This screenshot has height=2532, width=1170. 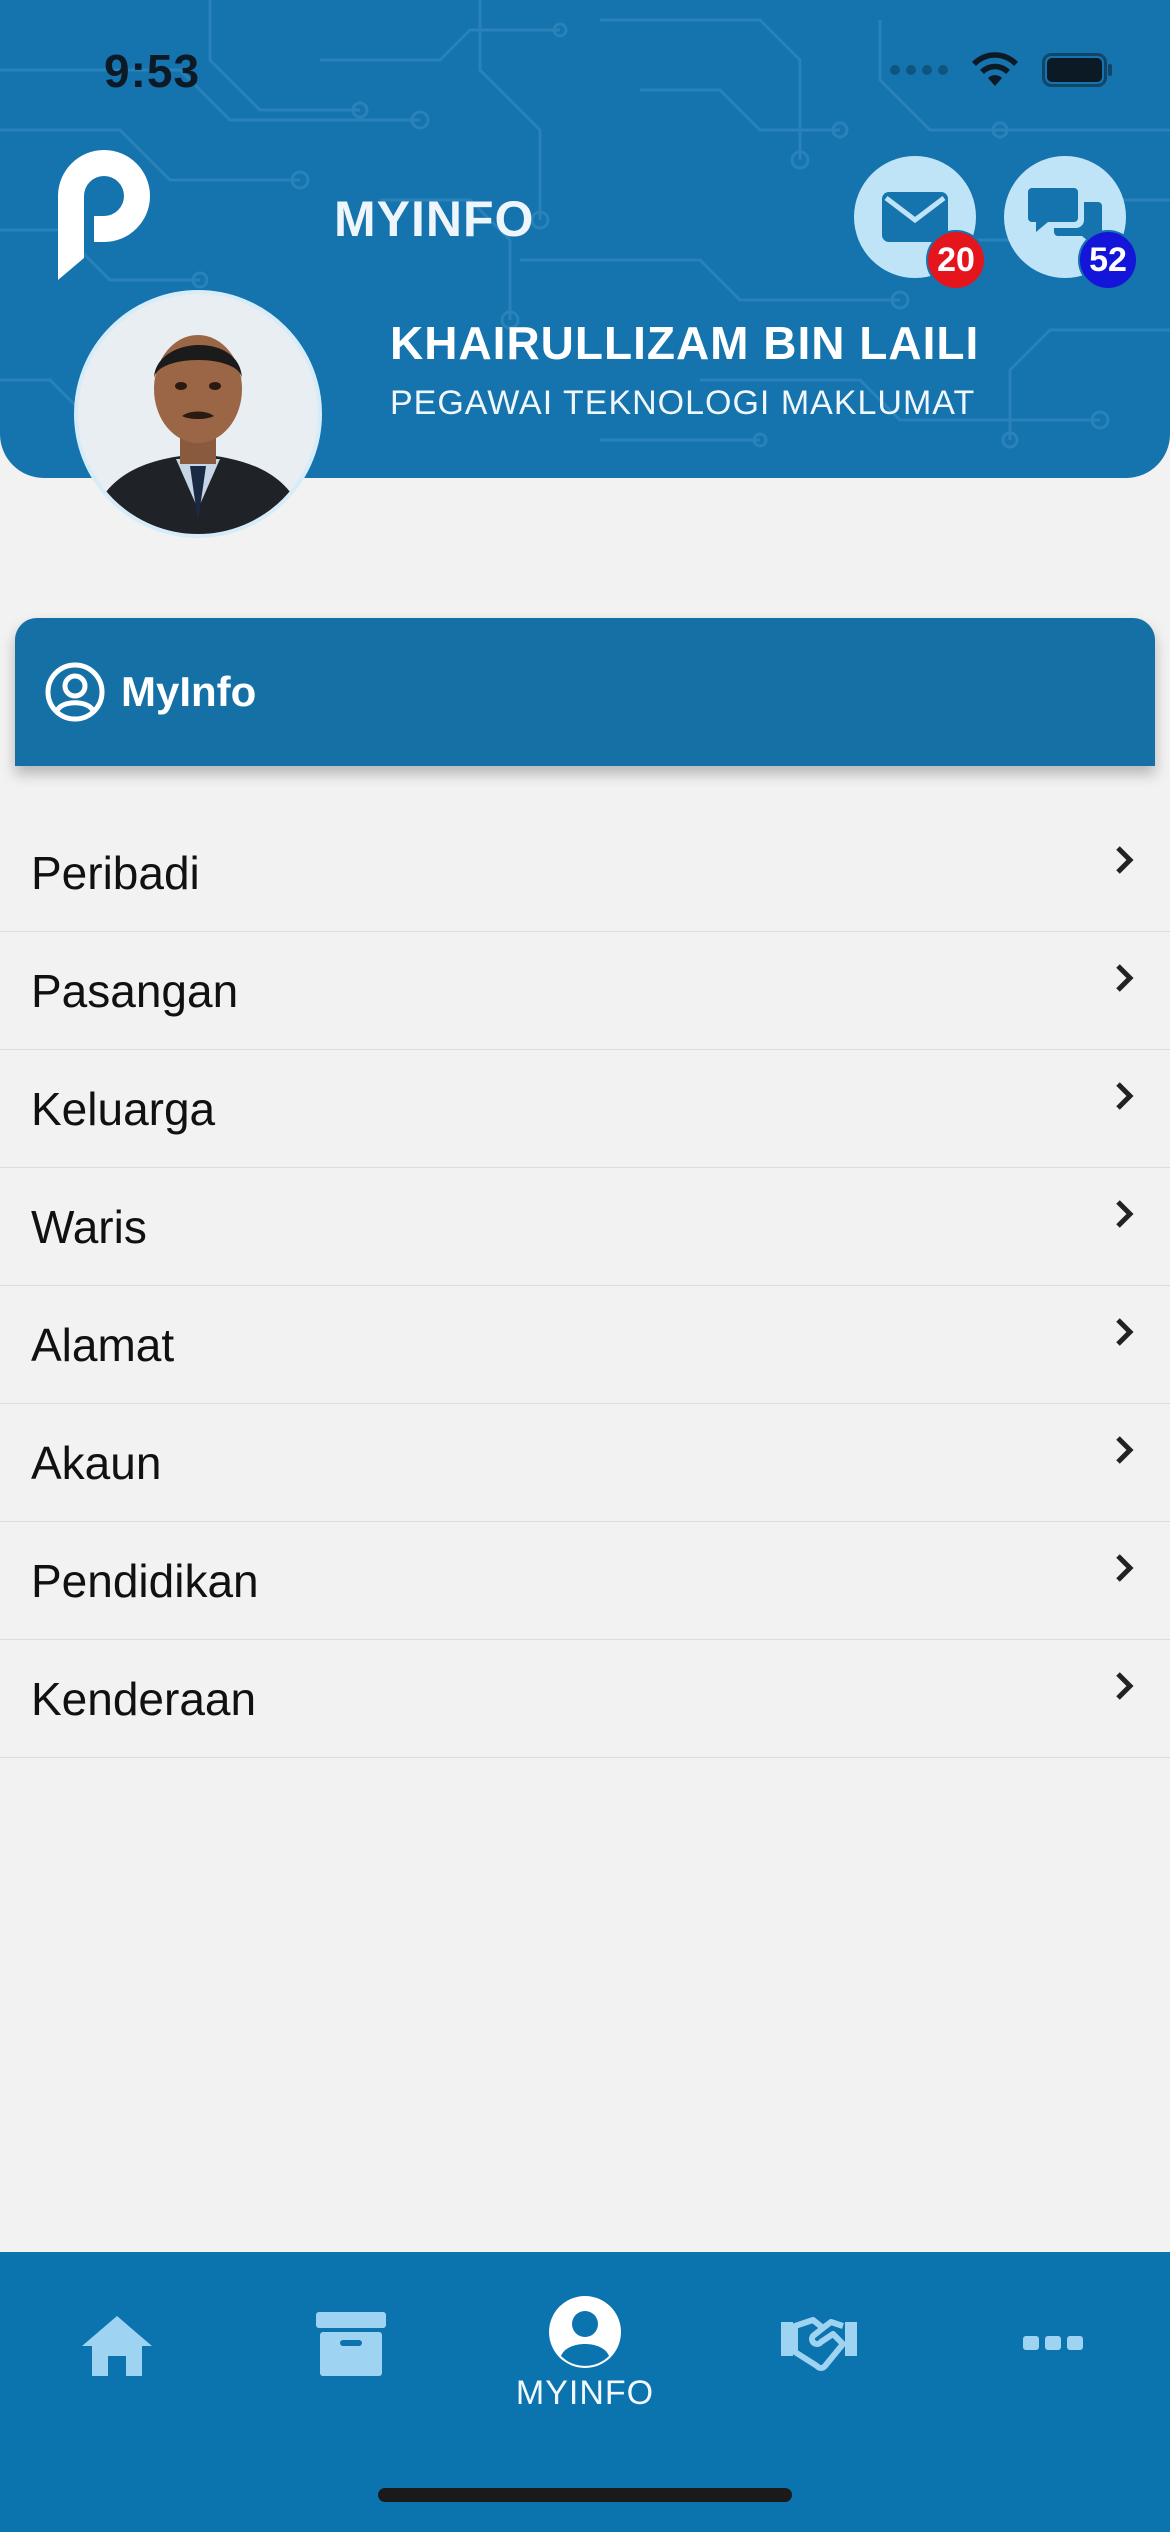 What do you see at coordinates (685, 343) in the screenshot?
I see `user-name: KHAIRULLIZAM BIN LAILI` at bounding box center [685, 343].